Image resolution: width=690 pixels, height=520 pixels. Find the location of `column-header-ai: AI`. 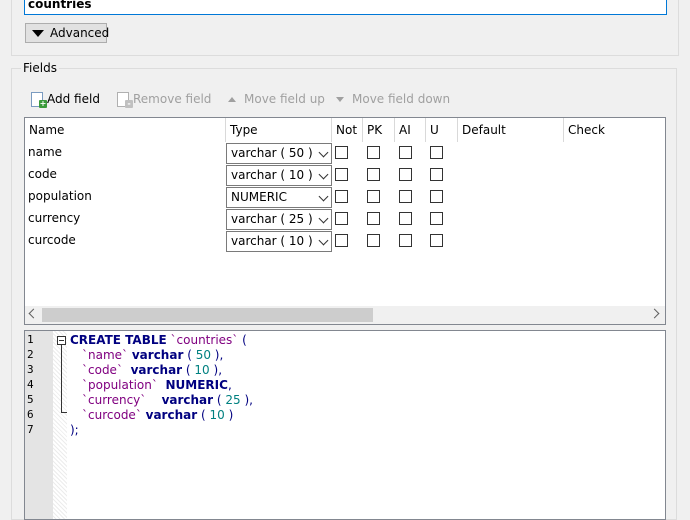

column-header-ai: AI is located at coordinates (410, 130).